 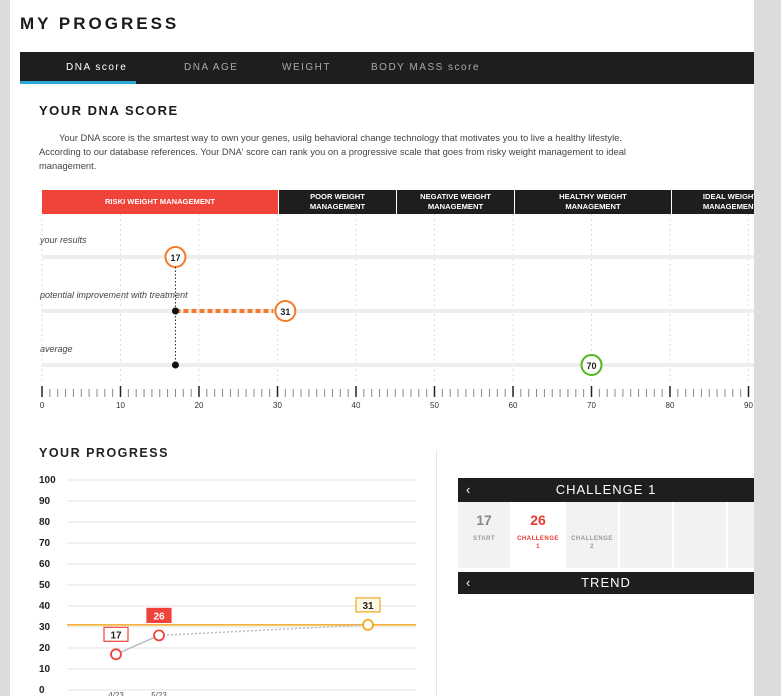 I want to click on y-tick-label: 30, so click(x=45, y=627).